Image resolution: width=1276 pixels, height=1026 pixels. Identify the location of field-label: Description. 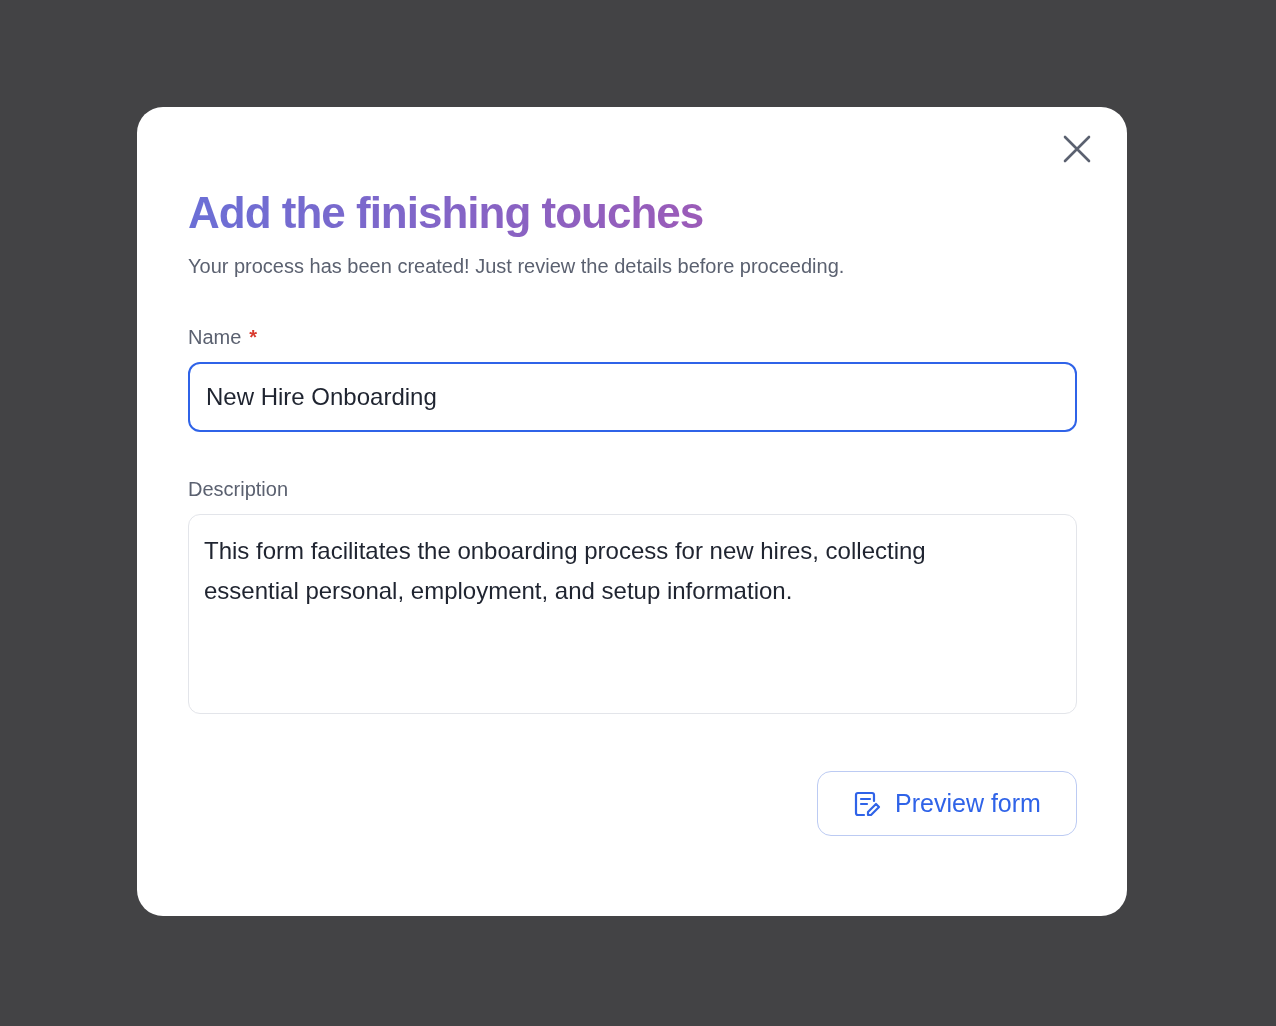
(238, 489).